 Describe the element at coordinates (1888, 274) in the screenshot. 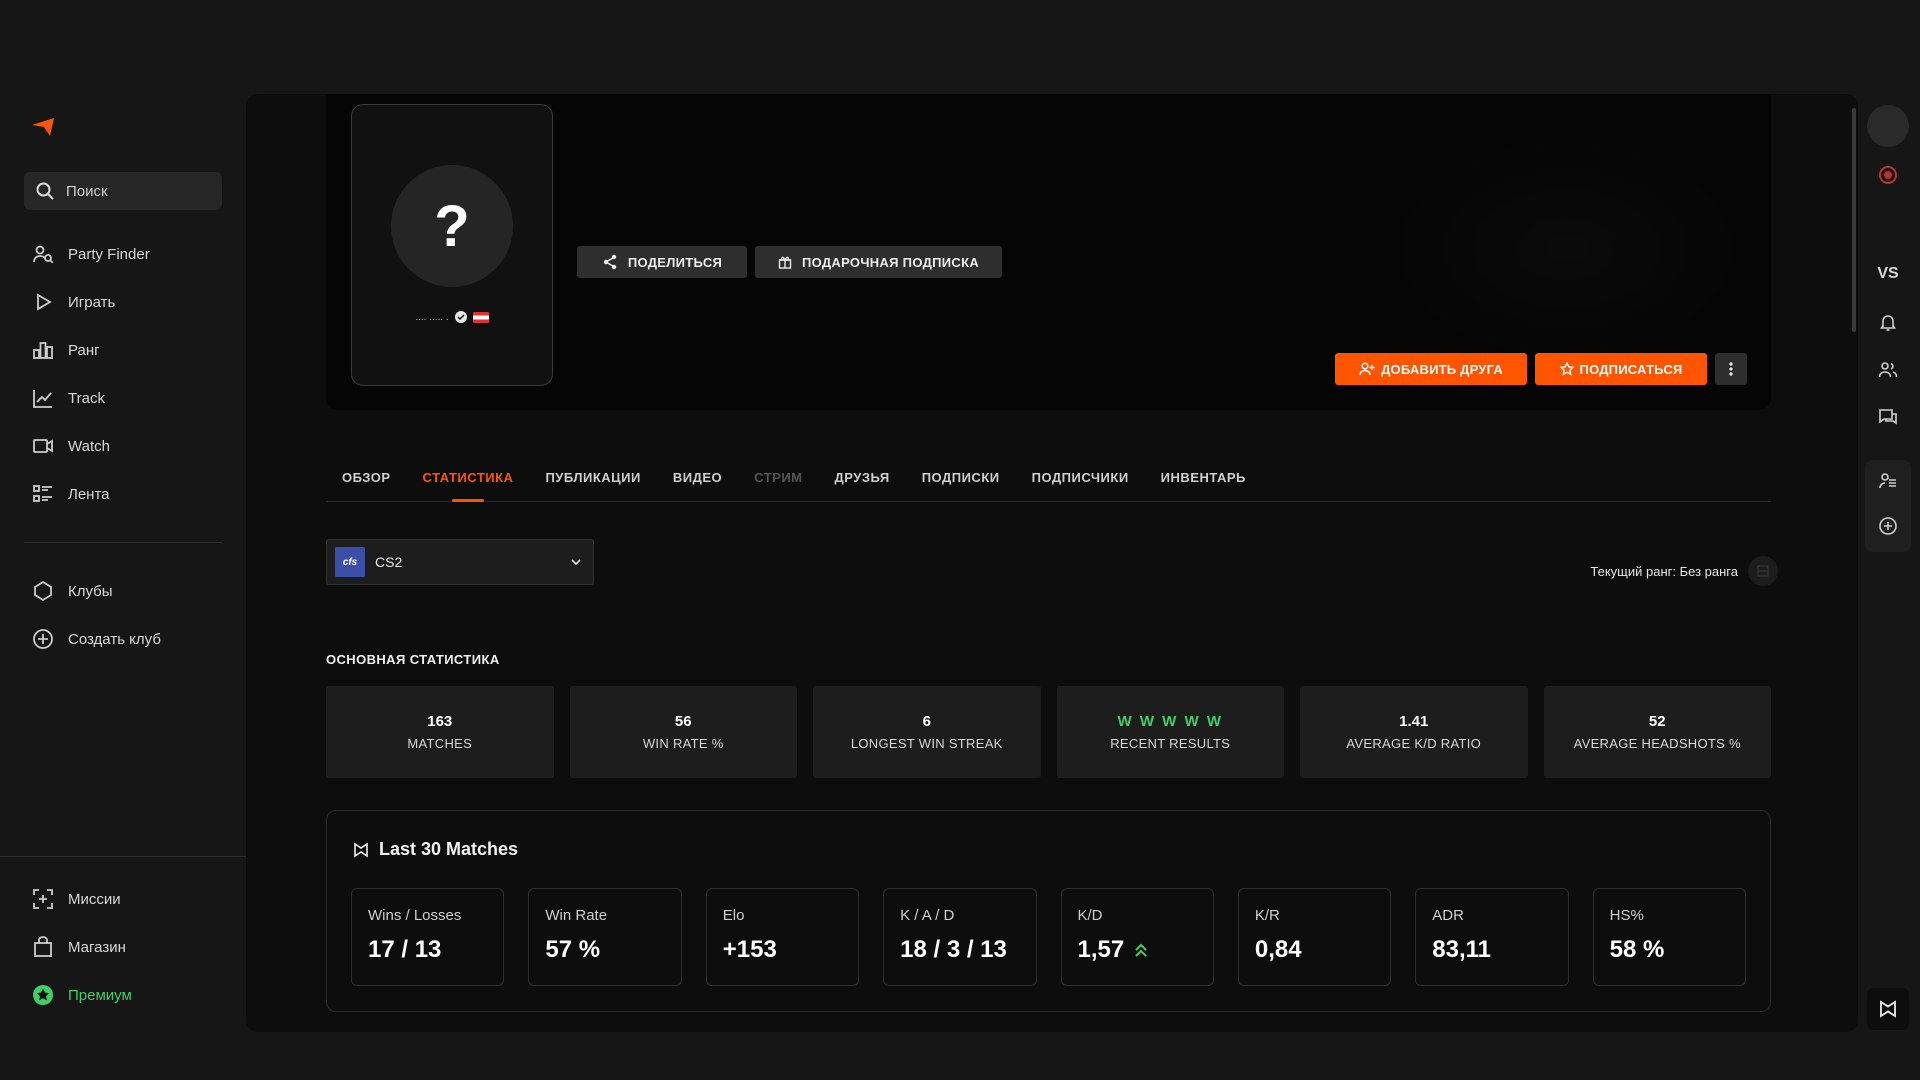

I see `versus-button: VS` at that location.